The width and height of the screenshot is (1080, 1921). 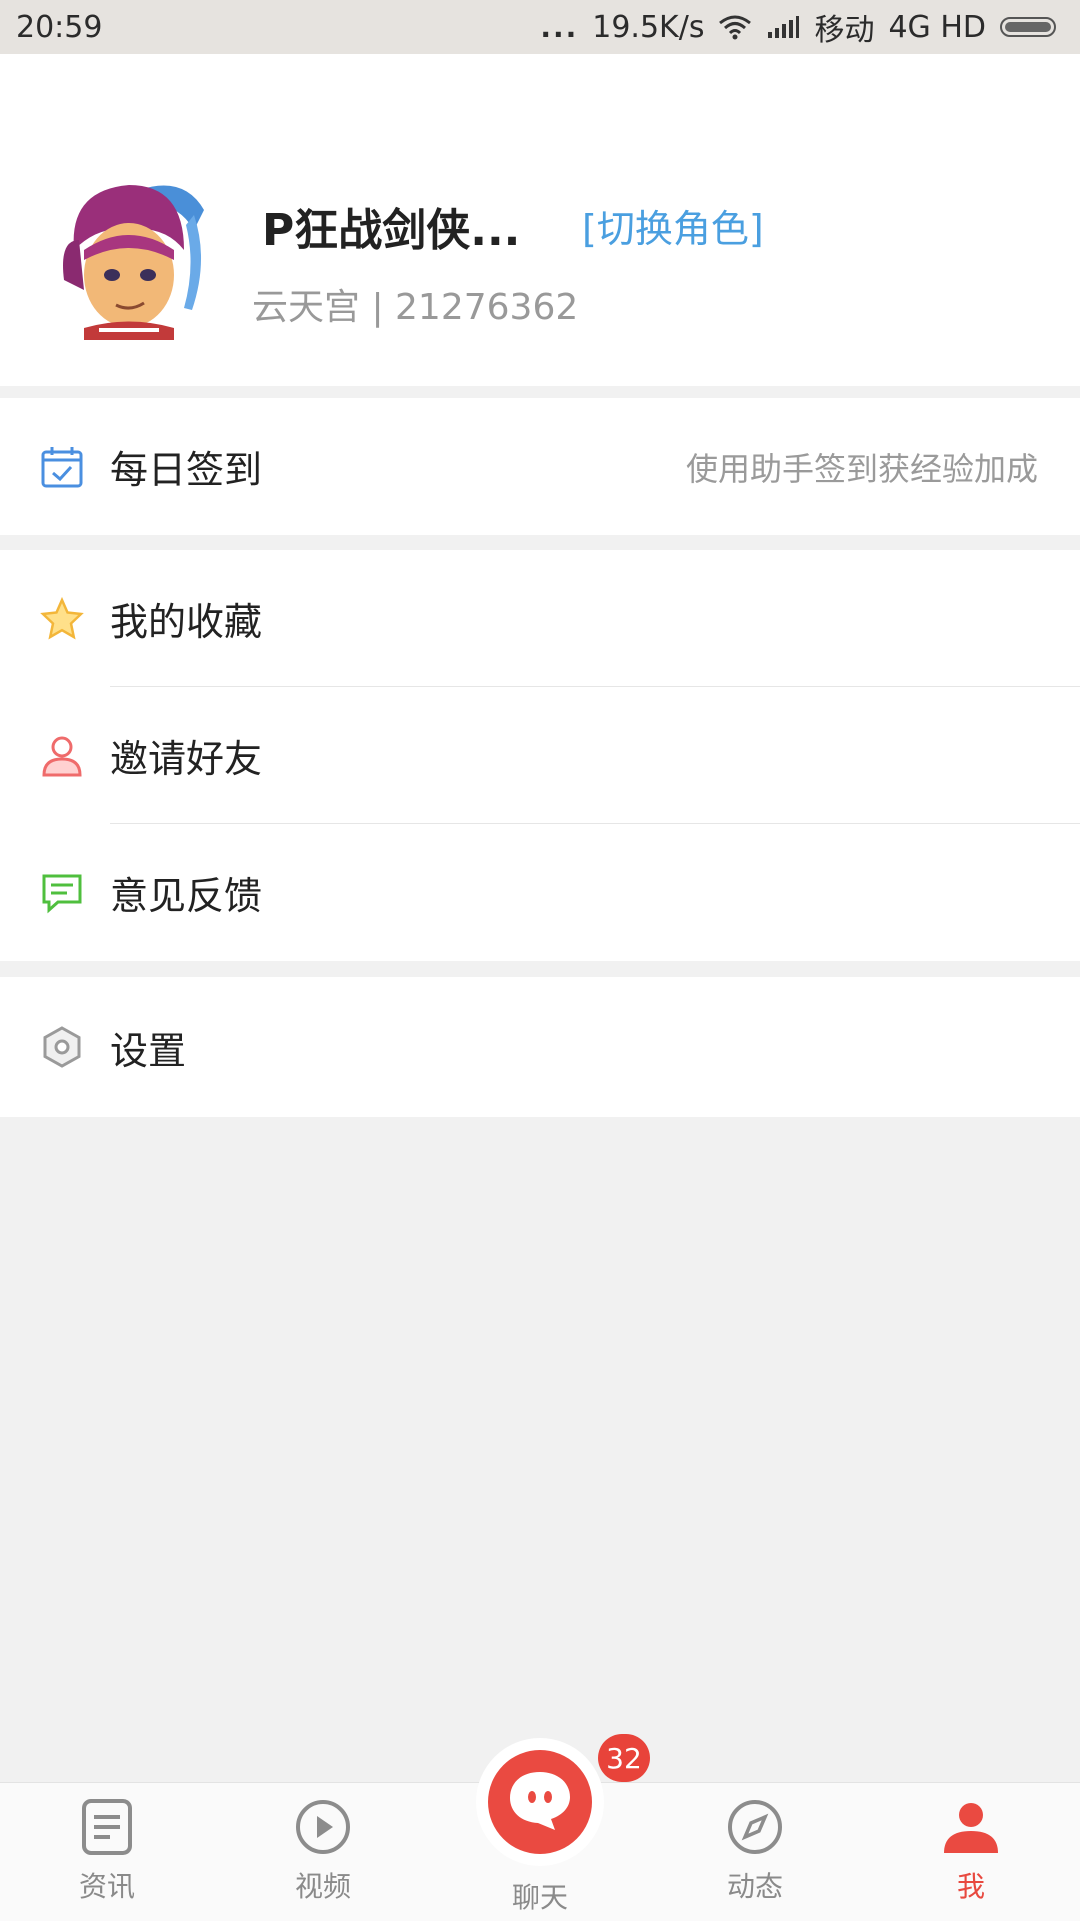 I want to click on nav-tab-news: 资讯, so click(x=107, y=1852).